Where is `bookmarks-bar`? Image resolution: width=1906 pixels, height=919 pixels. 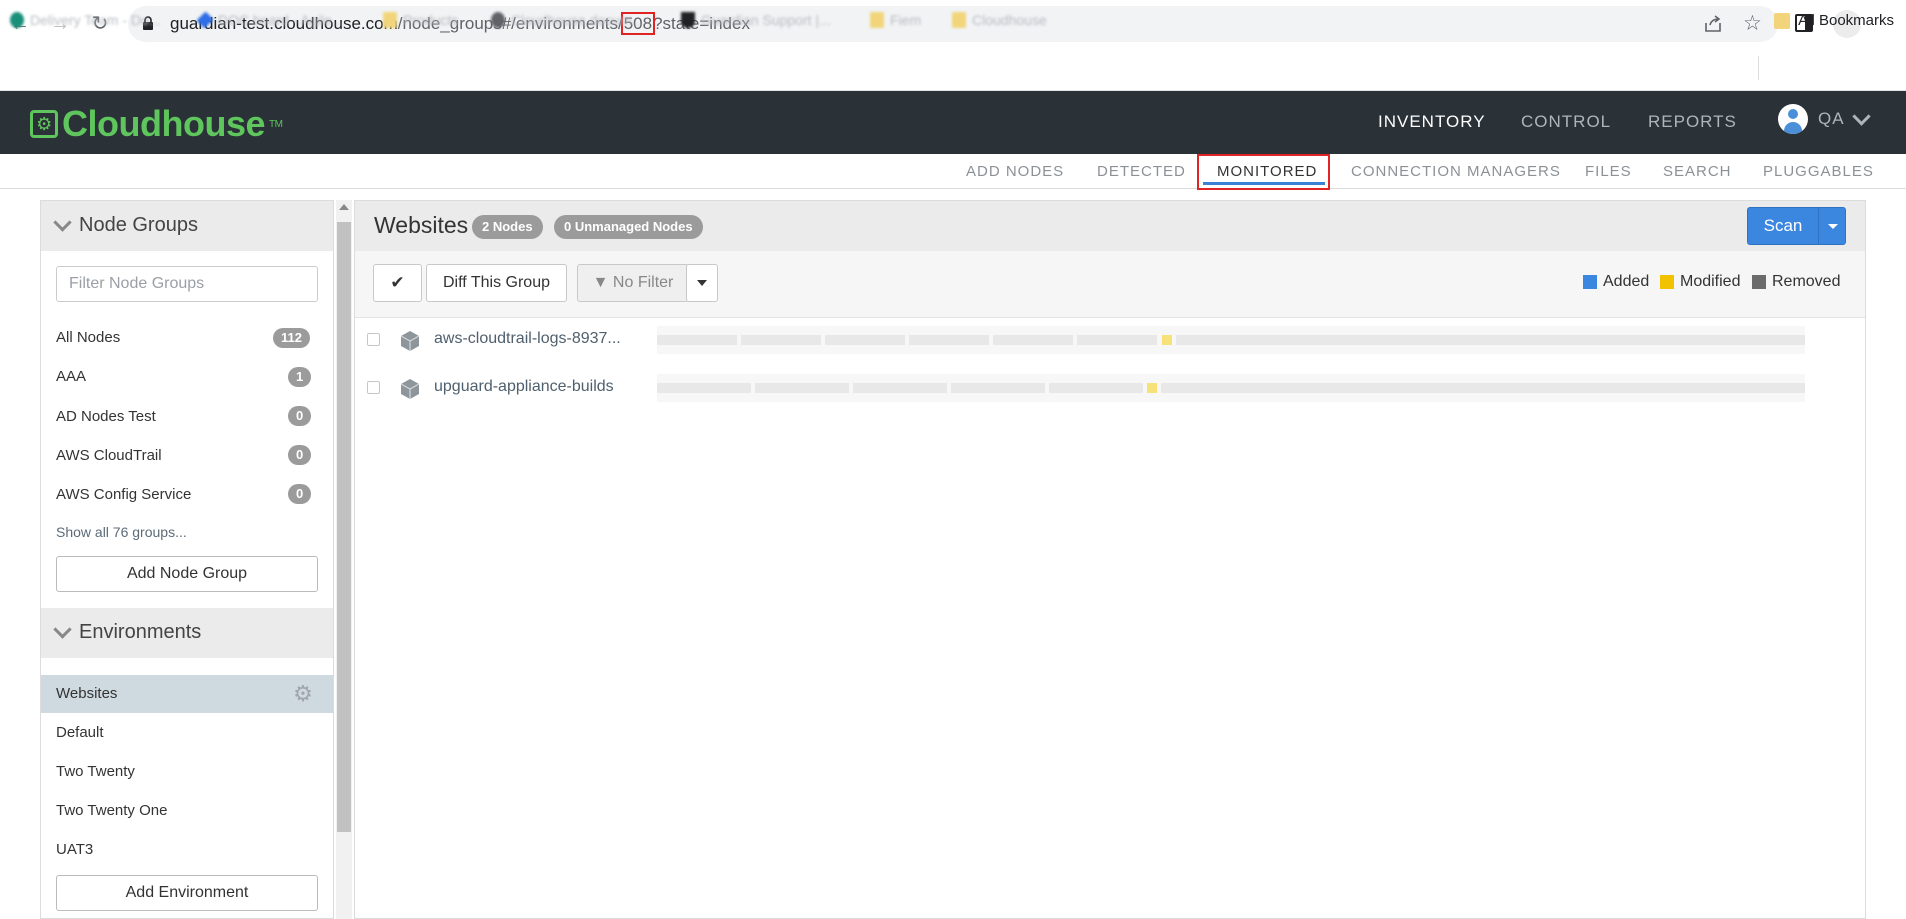 bookmarks-bar is located at coordinates (953, 69).